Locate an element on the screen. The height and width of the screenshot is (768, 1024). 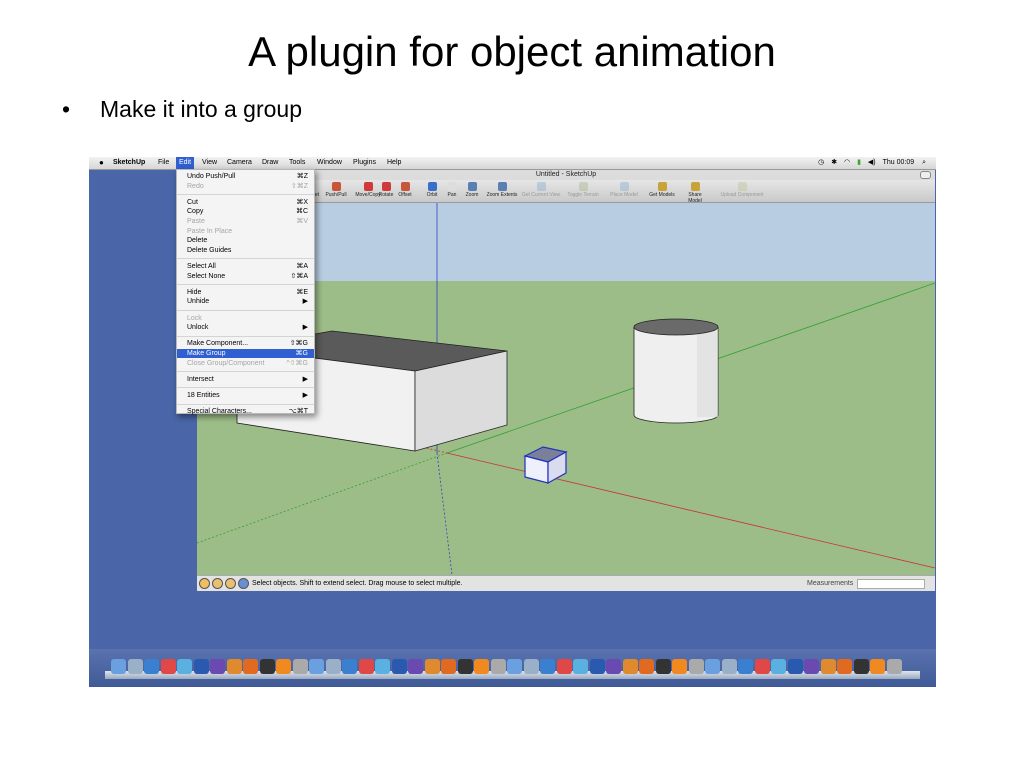
tool-place-model: Place Model is located at coordinates (624, 190).